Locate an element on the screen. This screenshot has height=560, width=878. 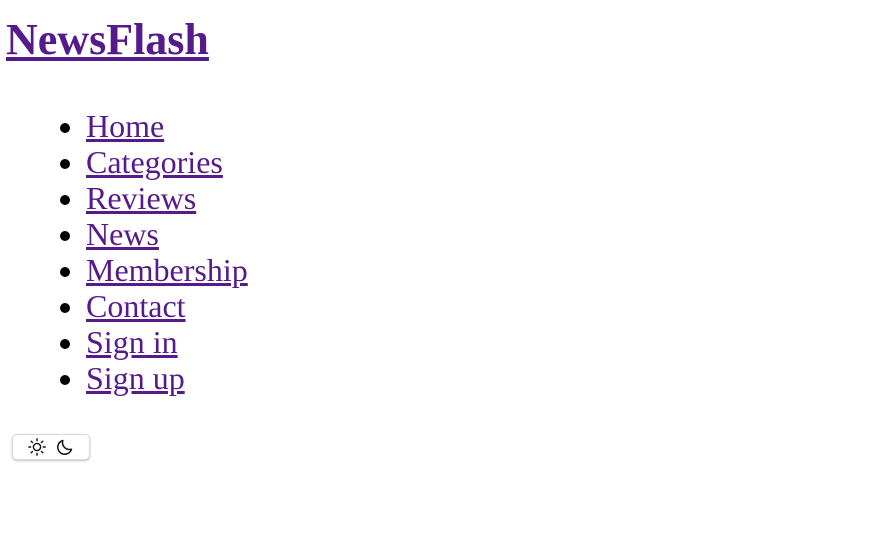
nav-link-sign-up: Sign up is located at coordinates (135, 378).